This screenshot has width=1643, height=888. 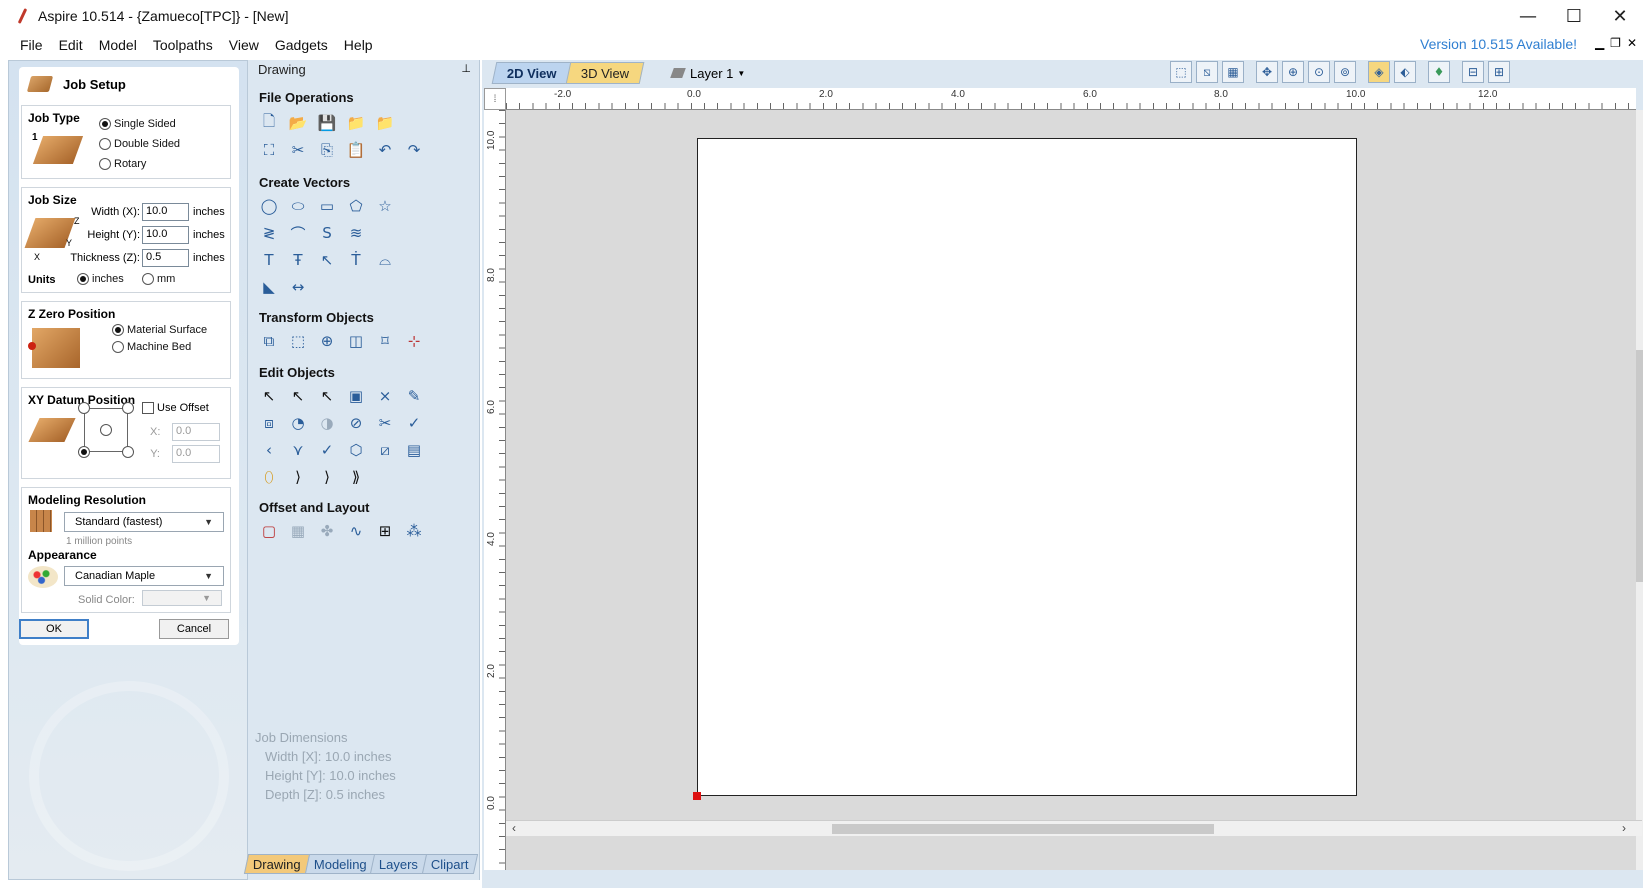 What do you see at coordinates (298, 450) in the screenshot?
I see `join-vectors-icon: ⋎` at bounding box center [298, 450].